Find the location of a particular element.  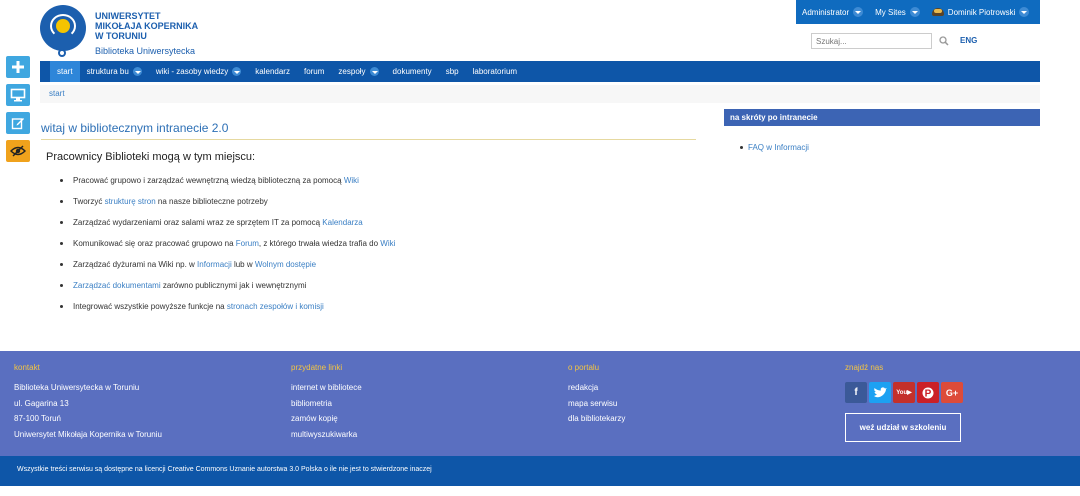

nav-label: dokumenty is located at coordinates (412, 71).